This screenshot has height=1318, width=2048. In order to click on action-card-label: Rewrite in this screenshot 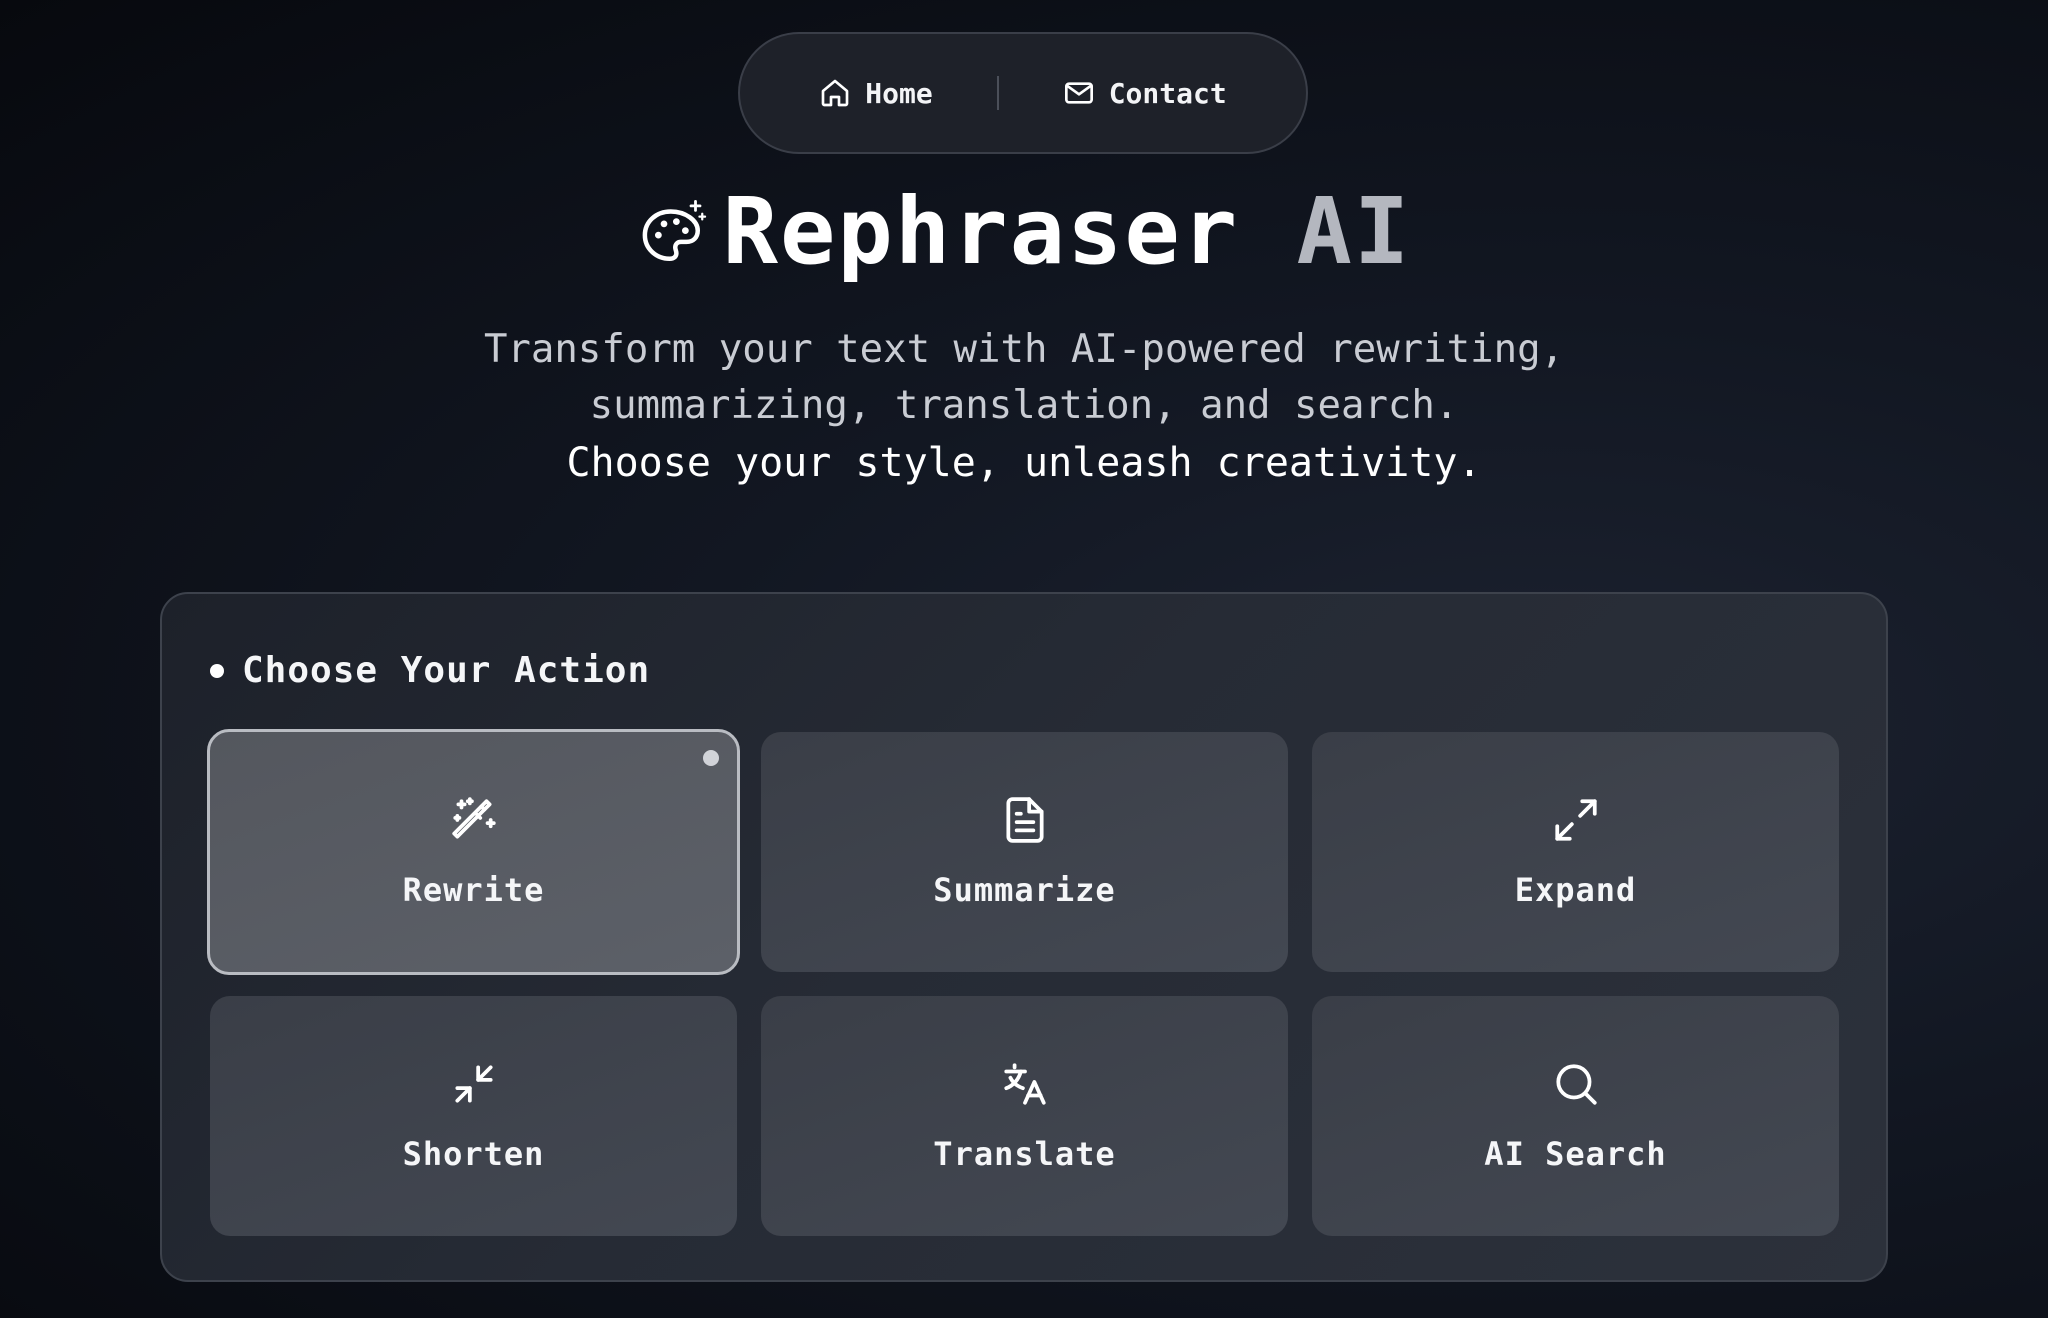, I will do `click(473, 890)`.